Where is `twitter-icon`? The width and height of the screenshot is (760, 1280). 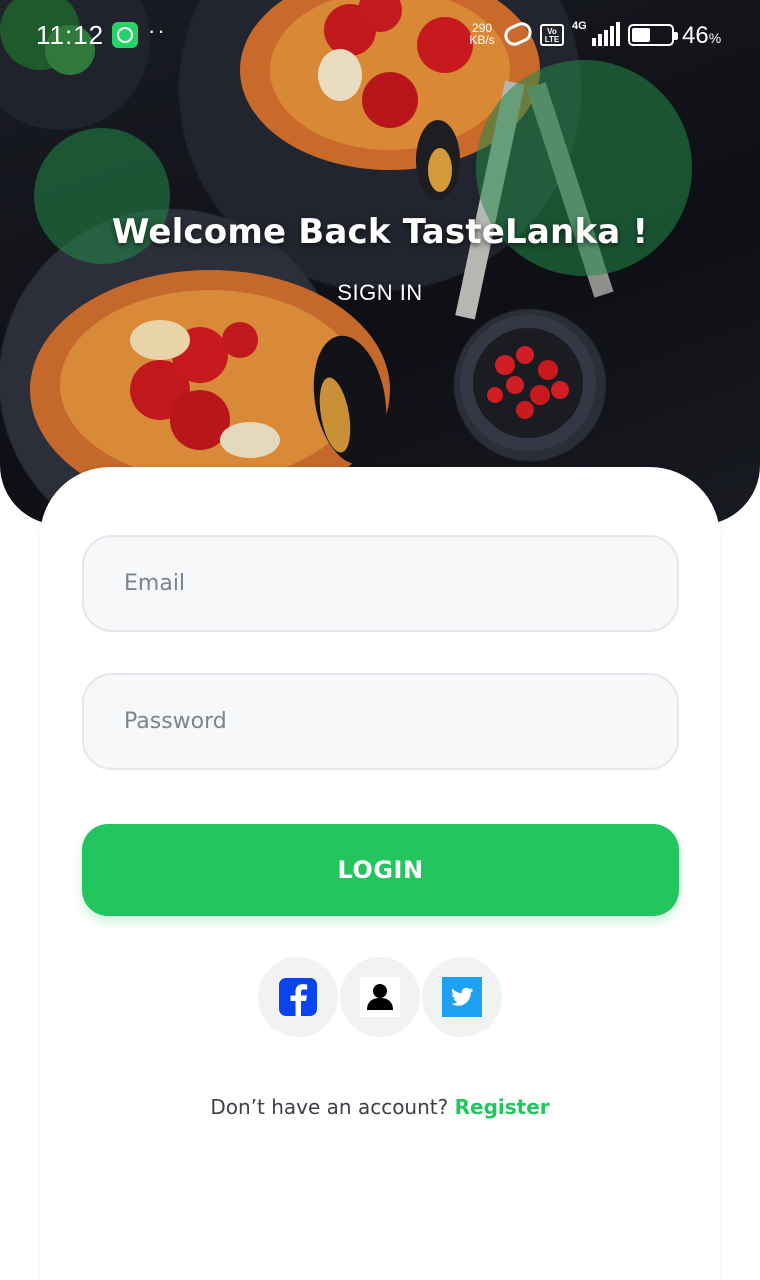
twitter-icon is located at coordinates (462, 997).